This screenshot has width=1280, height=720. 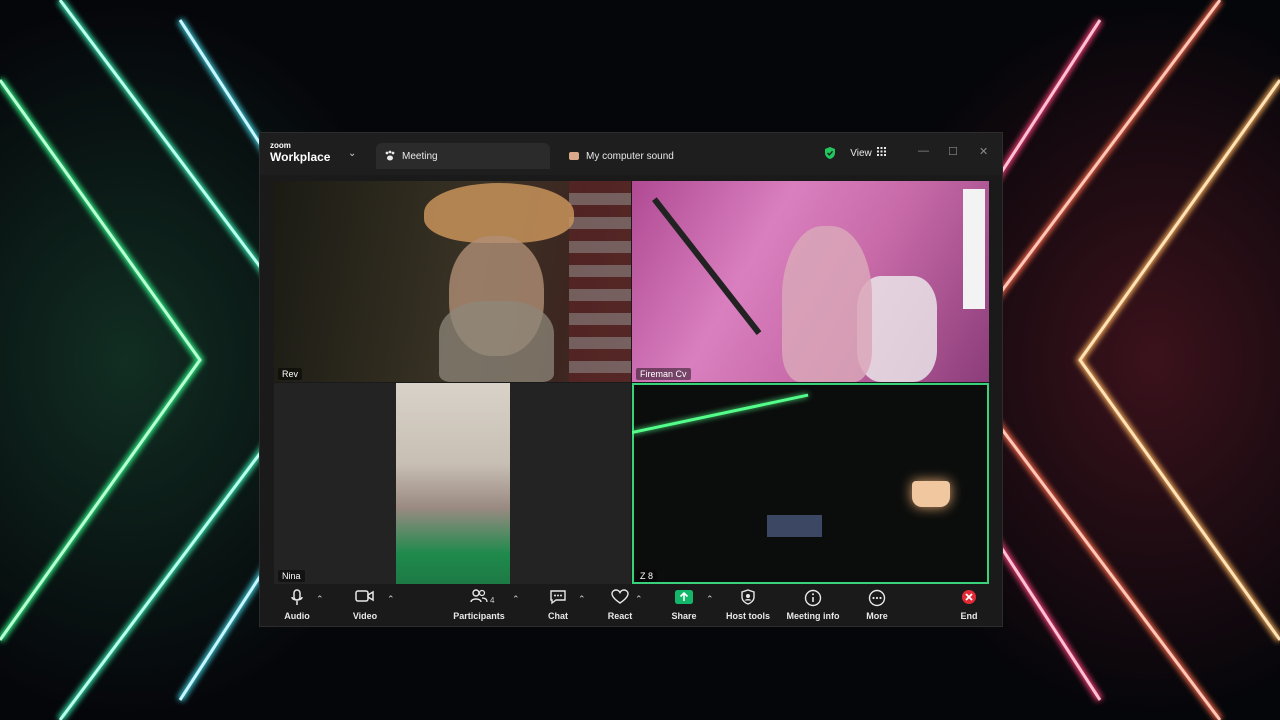 I want to click on video-tile-rev: Rev, so click(x=452, y=281).